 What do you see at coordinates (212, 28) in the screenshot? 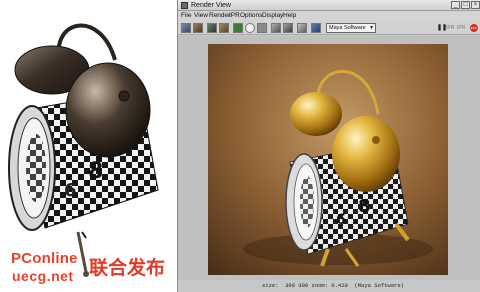
I see `snapshot-icon` at bounding box center [212, 28].